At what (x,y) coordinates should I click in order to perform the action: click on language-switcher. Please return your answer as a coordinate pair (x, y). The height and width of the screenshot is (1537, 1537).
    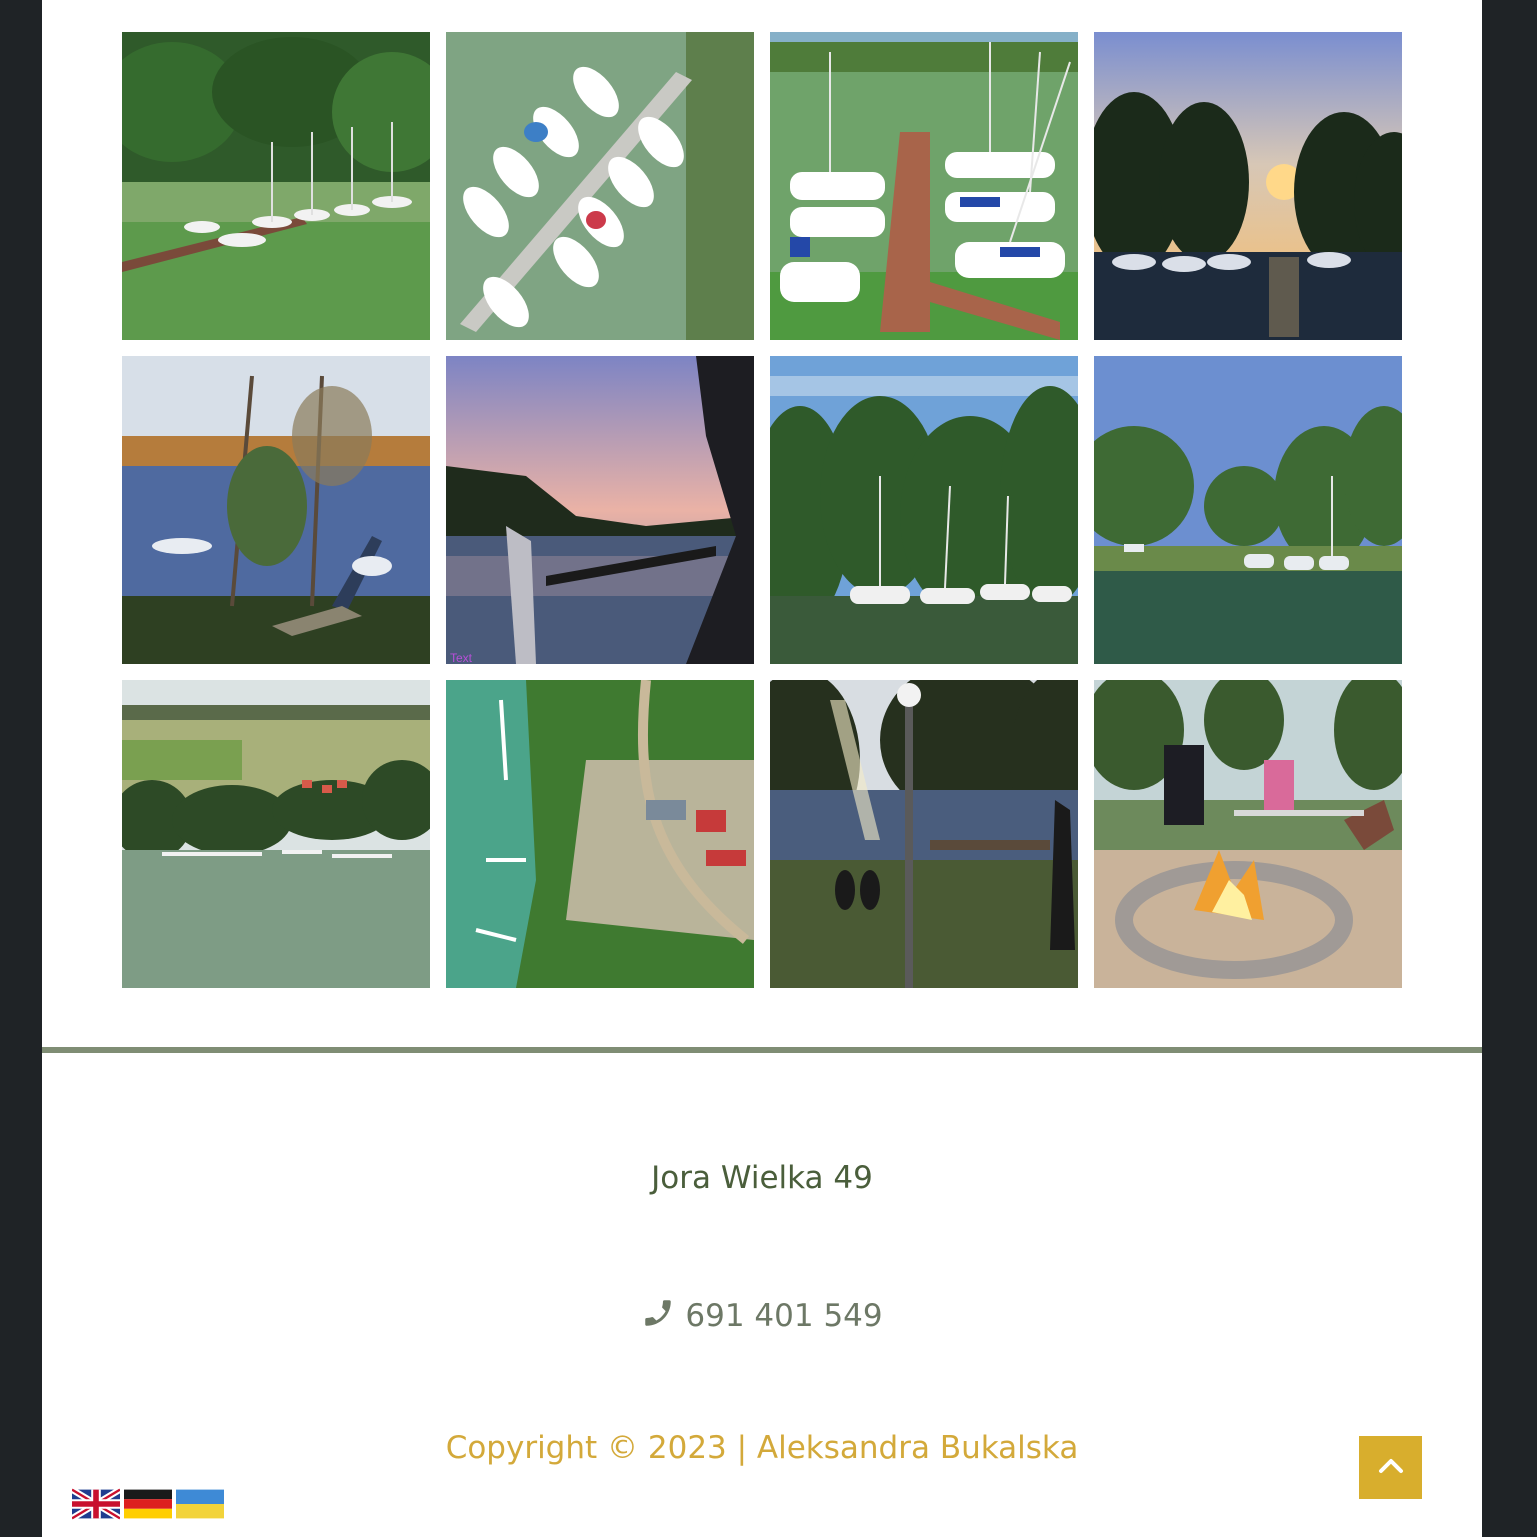
    Looking at the image, I should click on (148, 1504).